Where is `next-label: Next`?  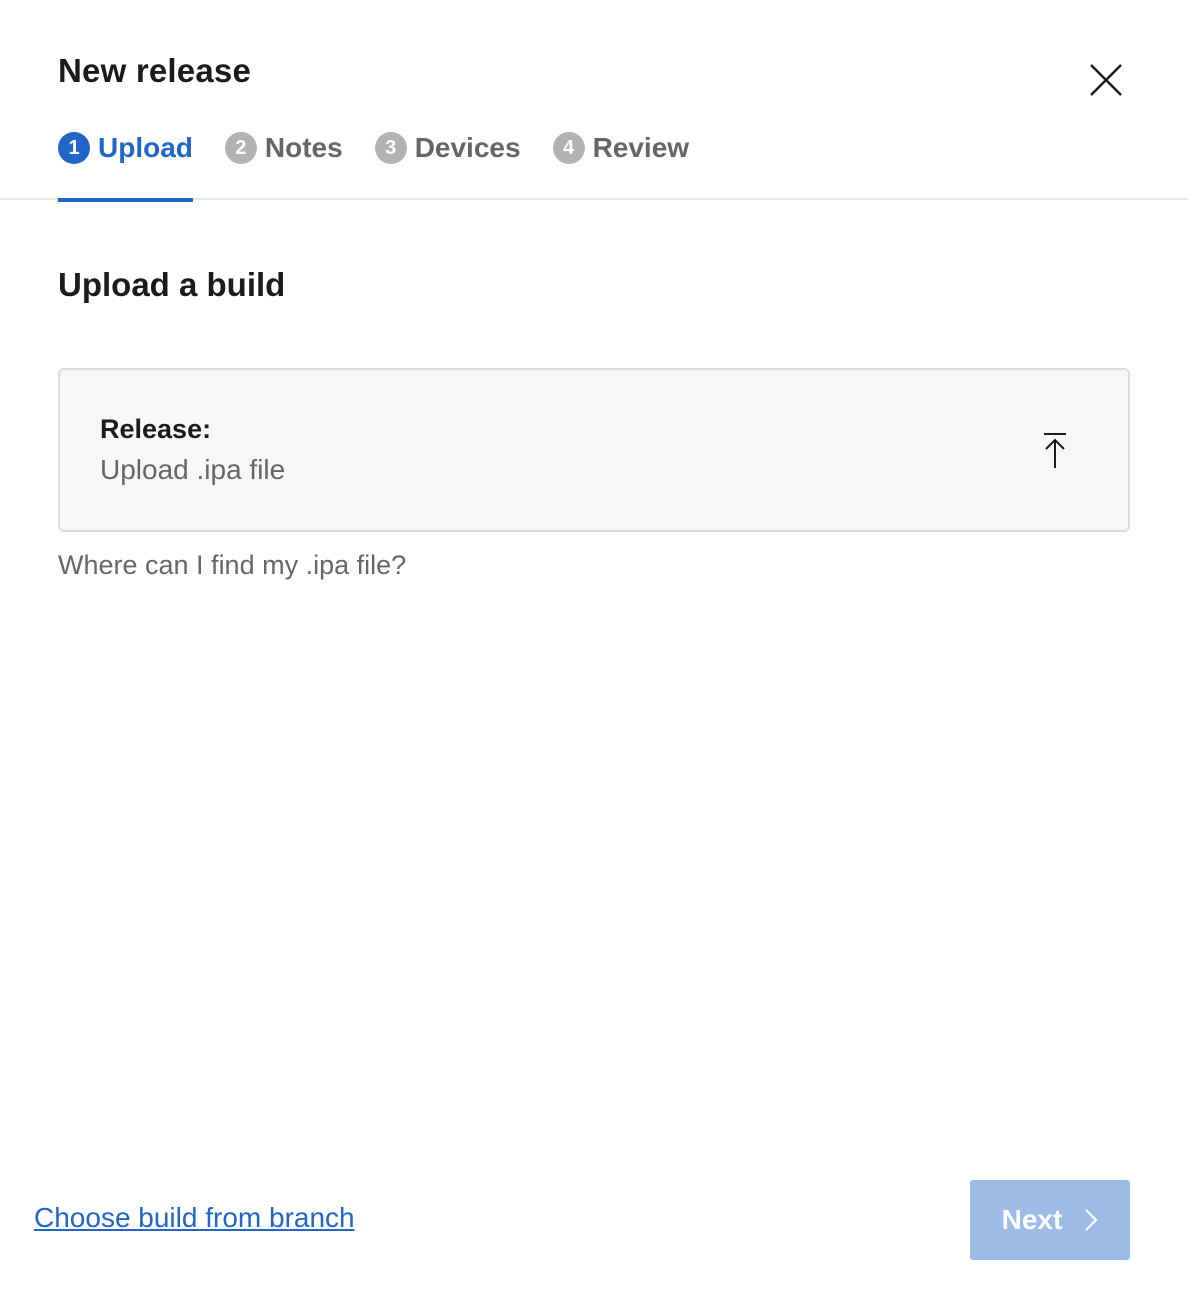
next-label: Next is located at coordinates (1032, 1219).